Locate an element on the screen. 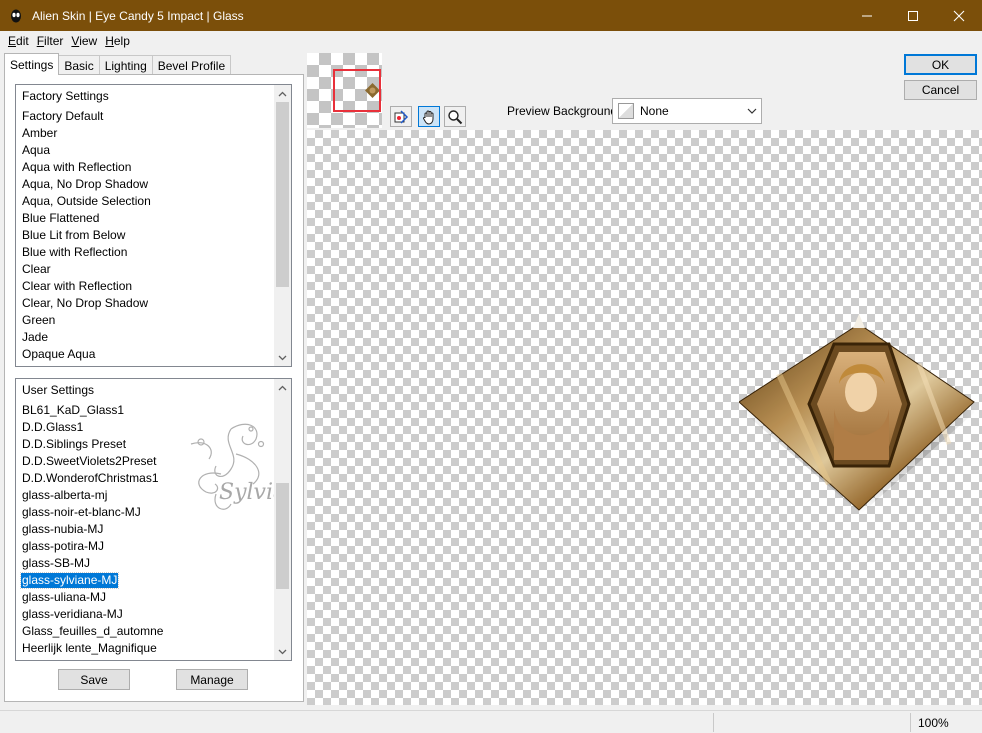 The width and height of the screenshot is (982, 733). user-list-item: glass-veridiana-MJ is located at coordinates (145, 614).